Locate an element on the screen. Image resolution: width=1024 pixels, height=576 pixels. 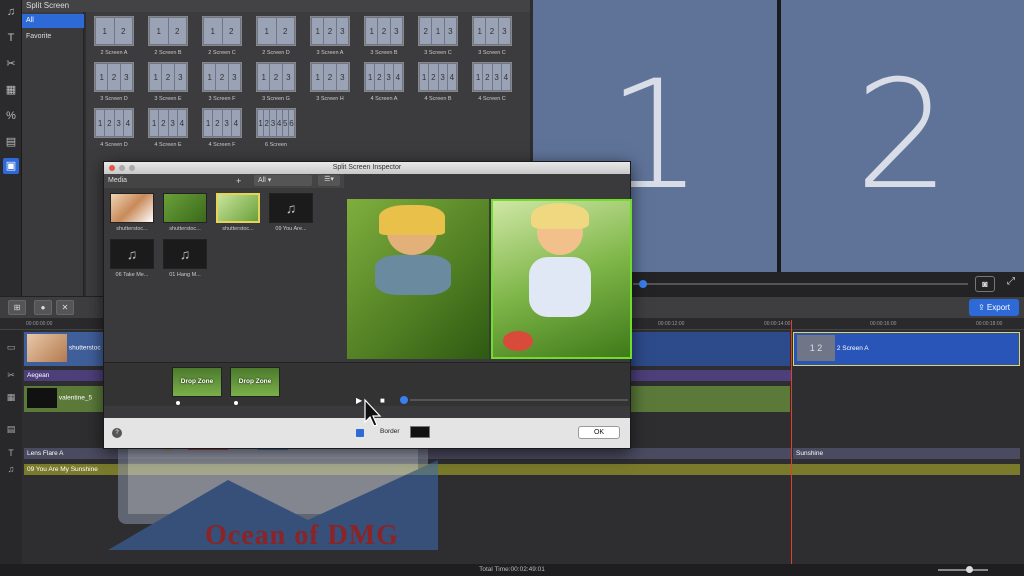
split-template: 213 3 Screen C is located at coordinates (438, 37).